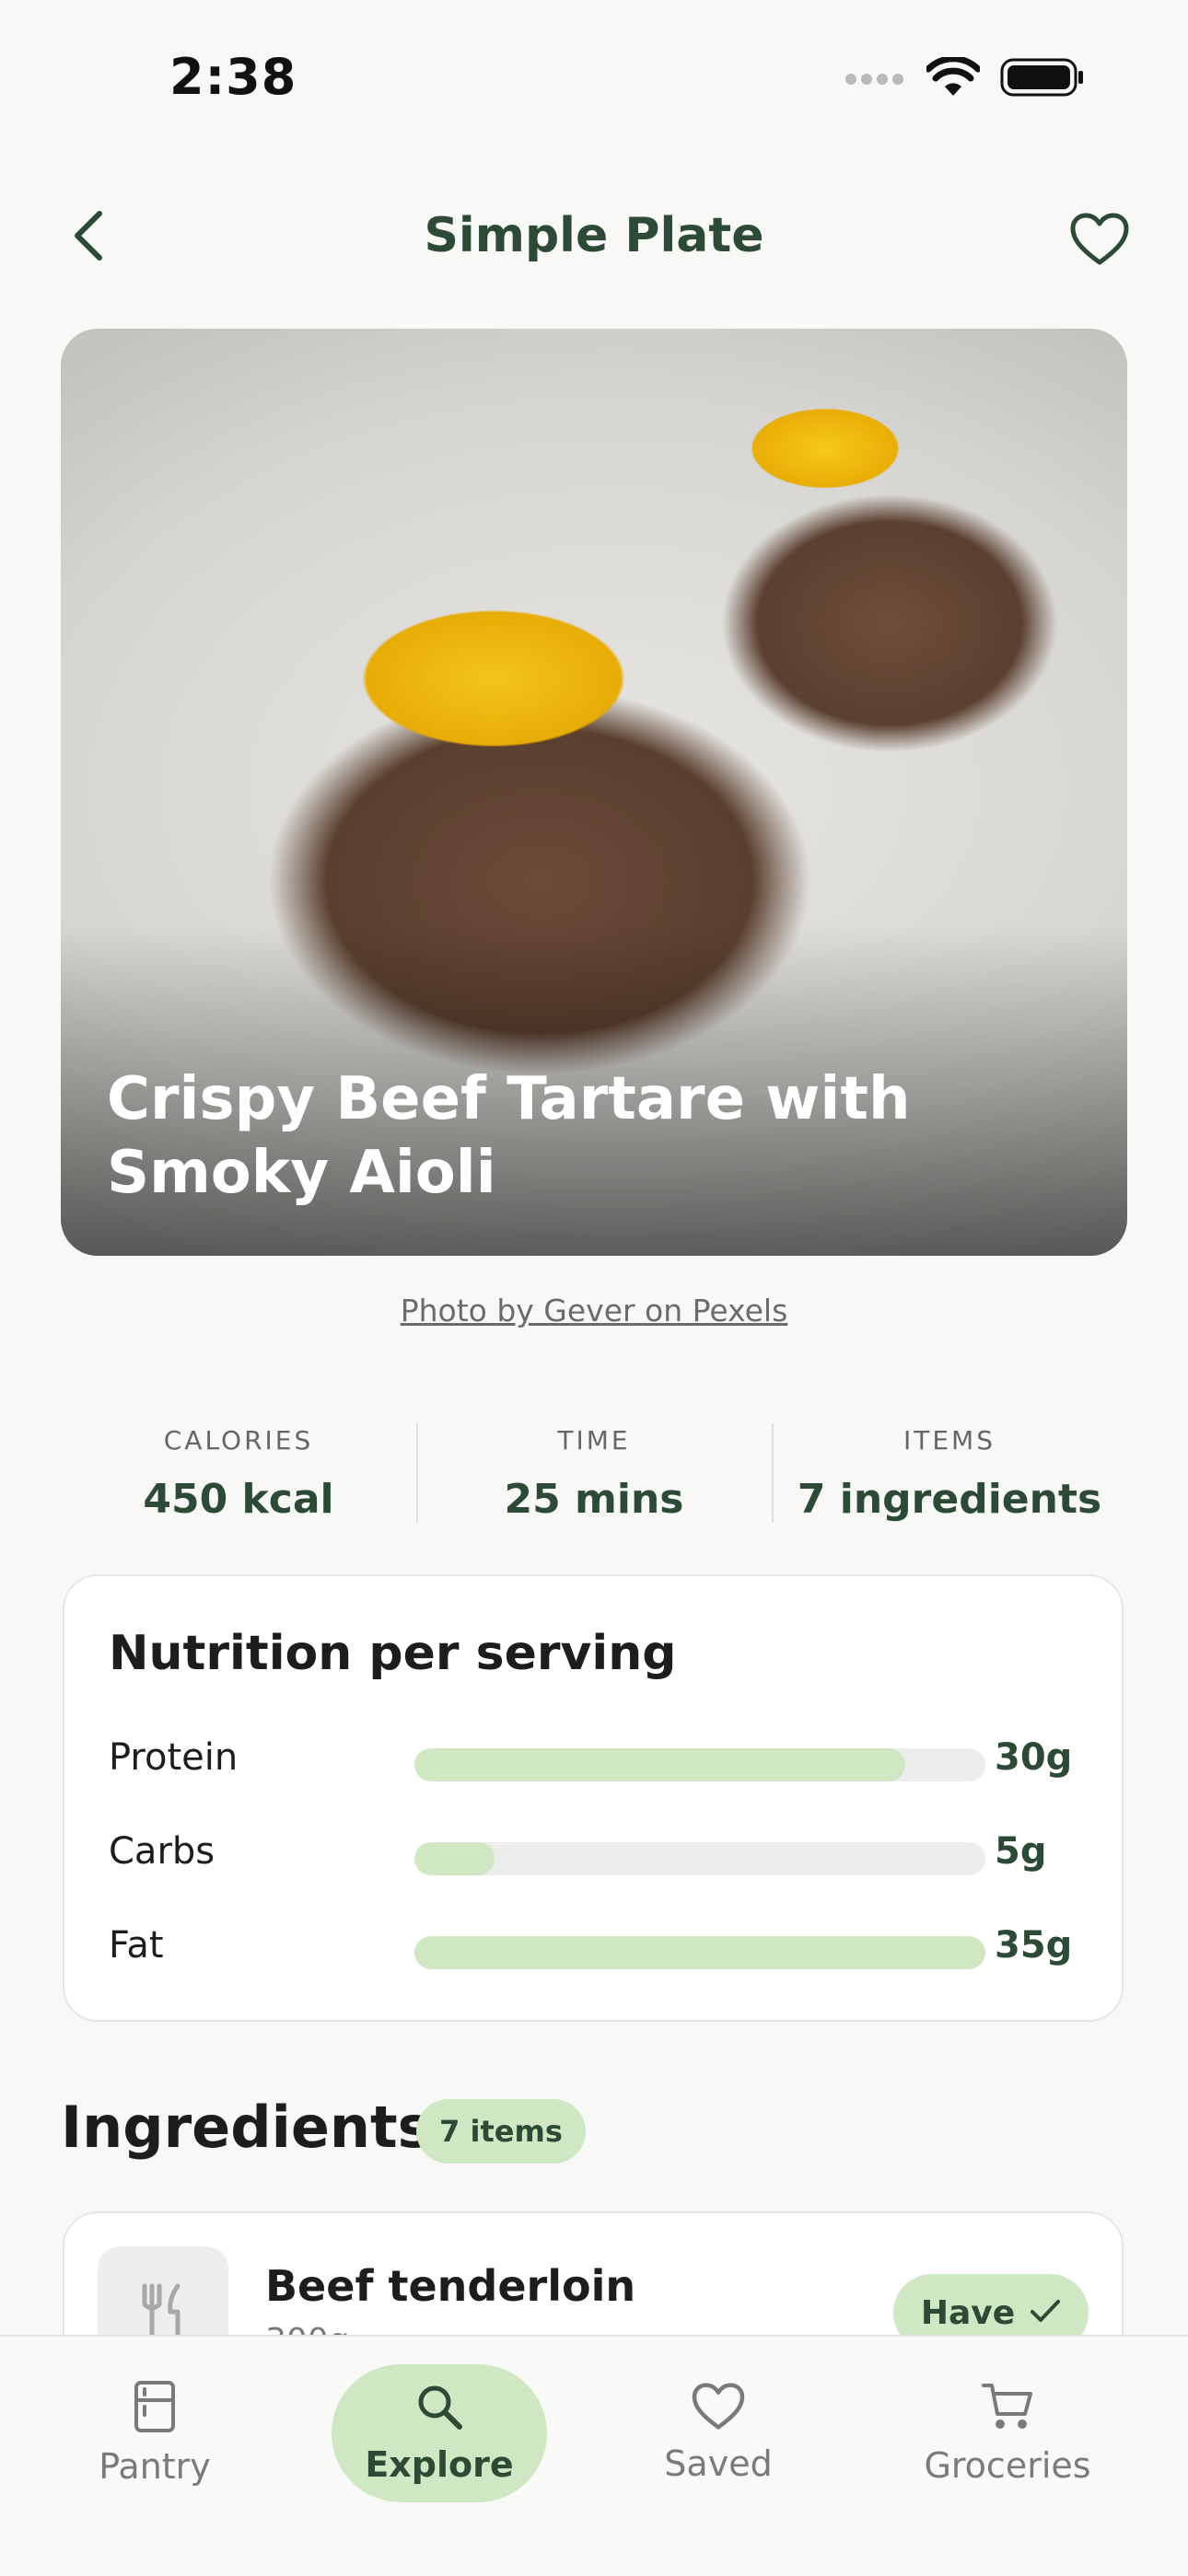 Image resolution: width=1188 pixels, height=2576 pixels. Describe the element at coordinates (1007, 2433) in the screenshot. I see `nav-groceries: Groceries` at that location.